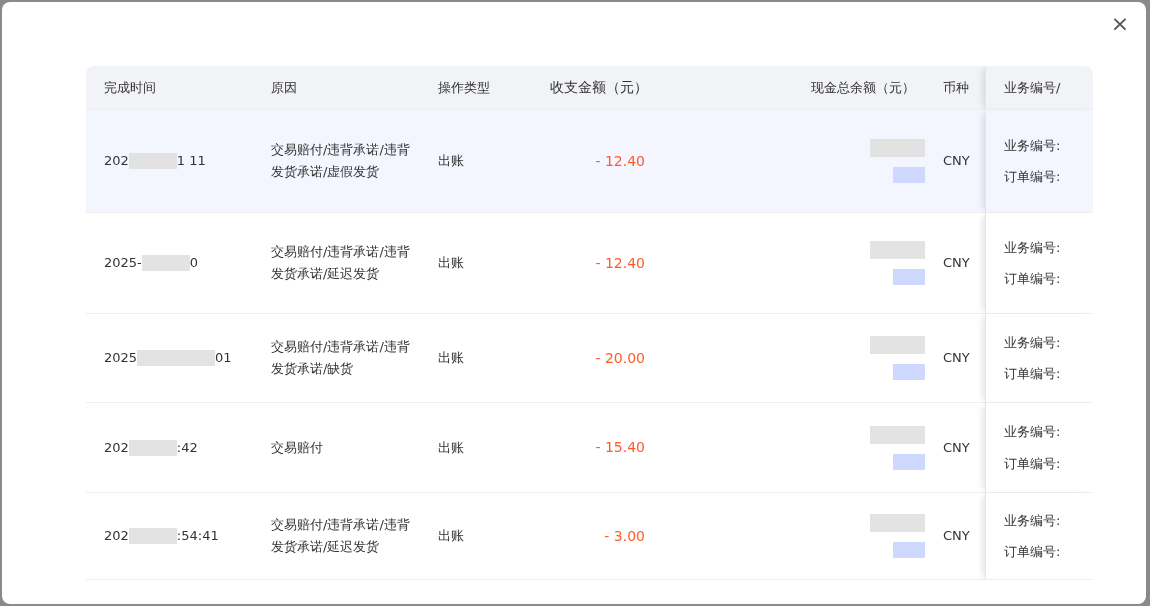 The image size is (1150, 606). I want to click on column-header: 操作类型, so click(464, 87).